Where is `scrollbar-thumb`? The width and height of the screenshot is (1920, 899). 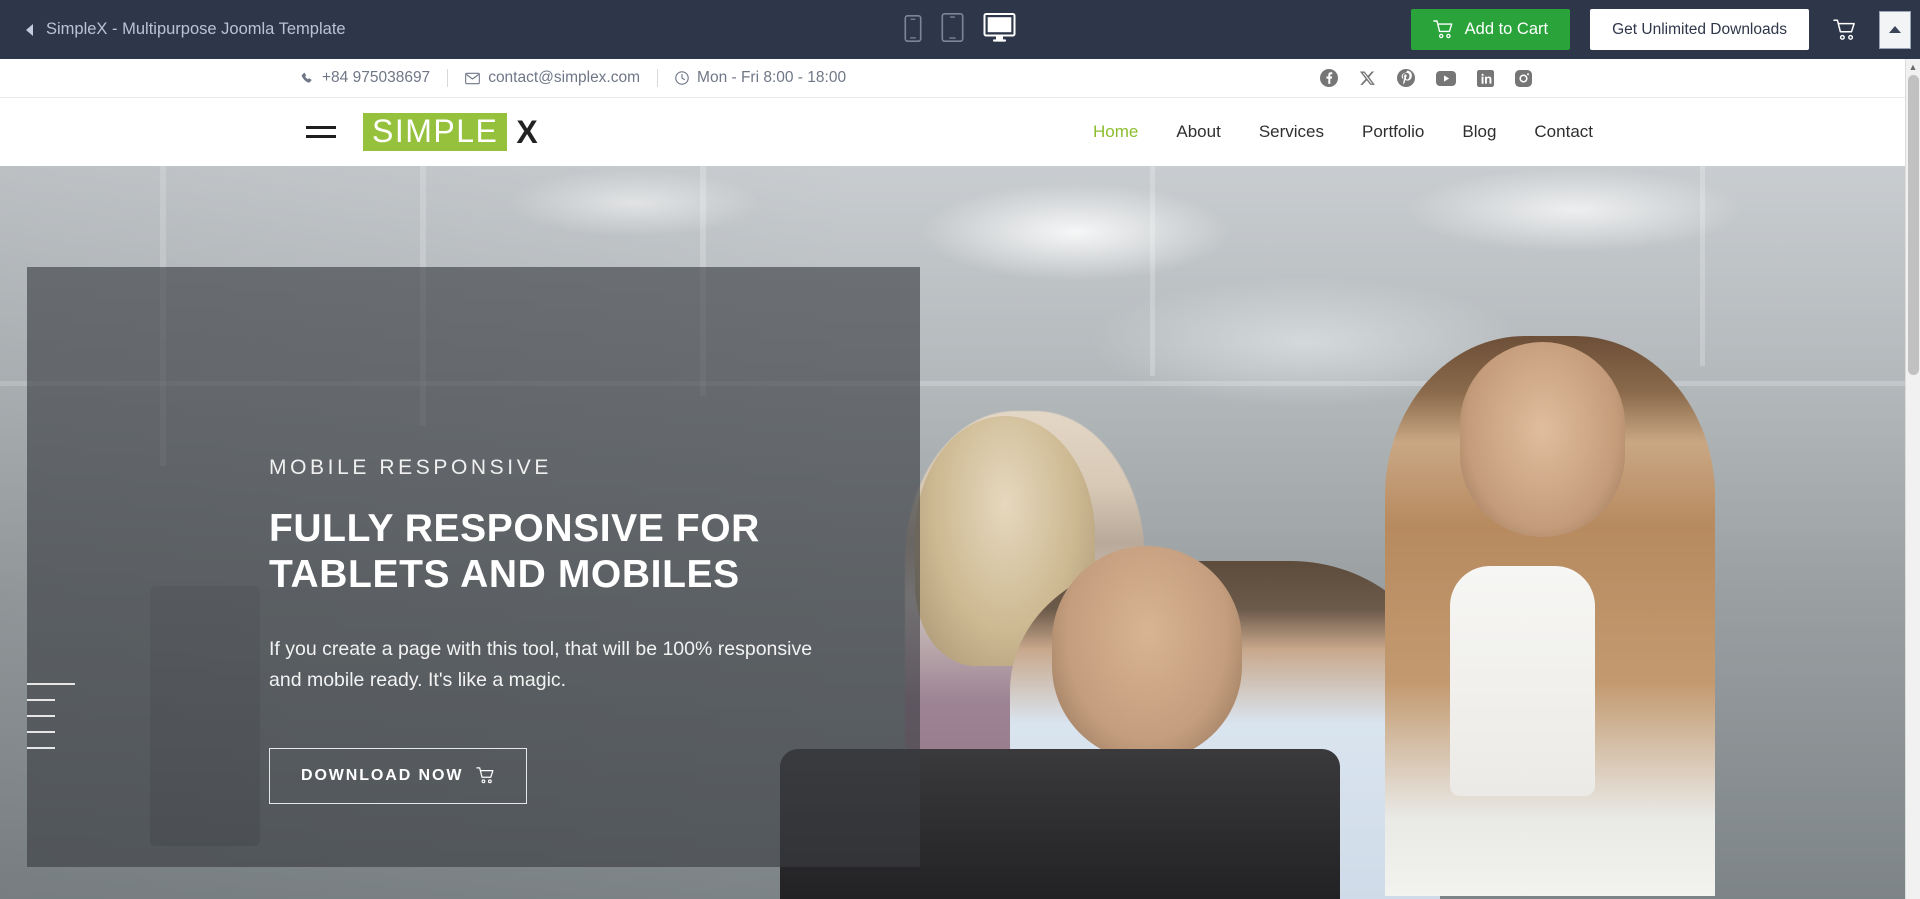 scrollbar-thumb is located at coordinates (1913, 225).